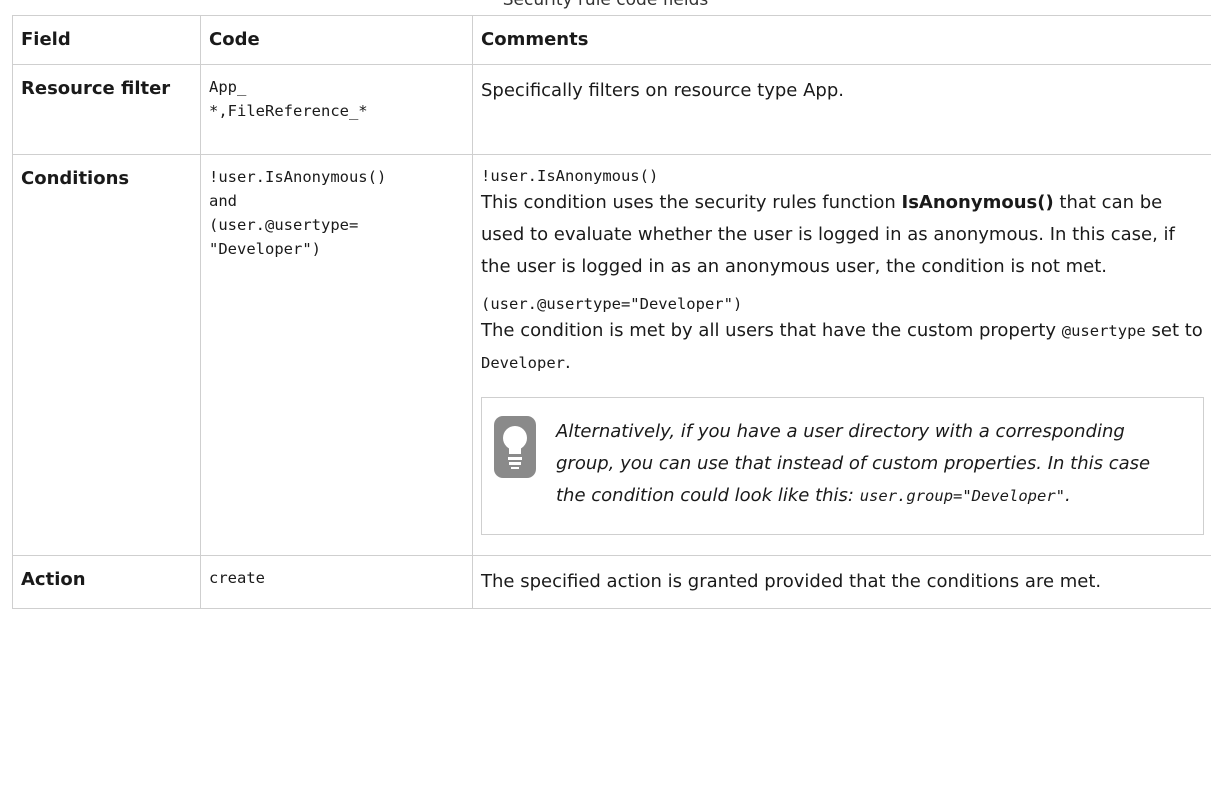  What do you see at coordinates (265, 249) in the screenshot?
I see `code-line: "Developer")` at bounding box center [265, 249].